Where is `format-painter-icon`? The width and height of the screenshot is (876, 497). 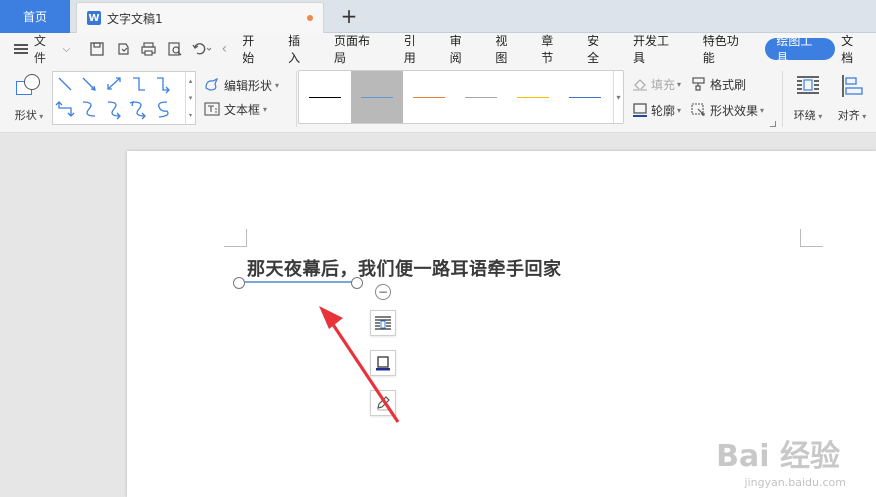 format-painter-icon is located at coordinates (699, 84).